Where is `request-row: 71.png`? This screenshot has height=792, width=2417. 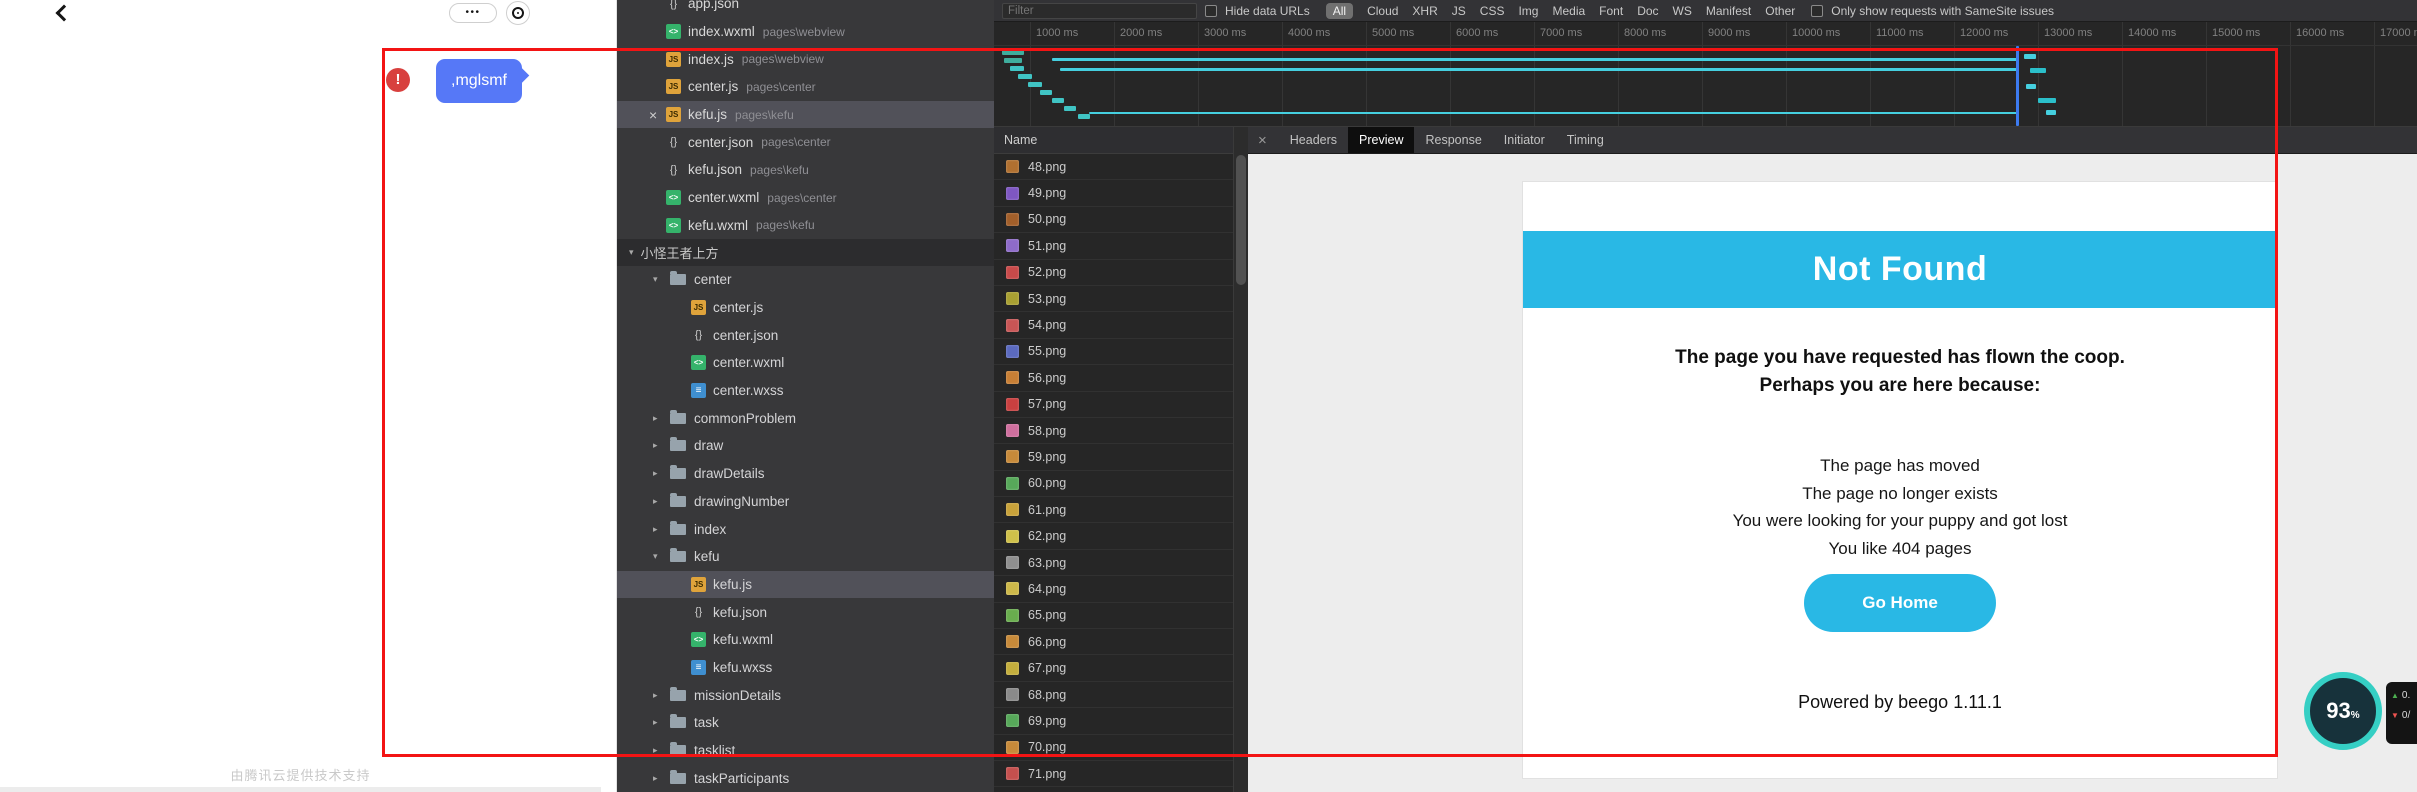
request-row: 71.png is located at coordinates (1113, 774).